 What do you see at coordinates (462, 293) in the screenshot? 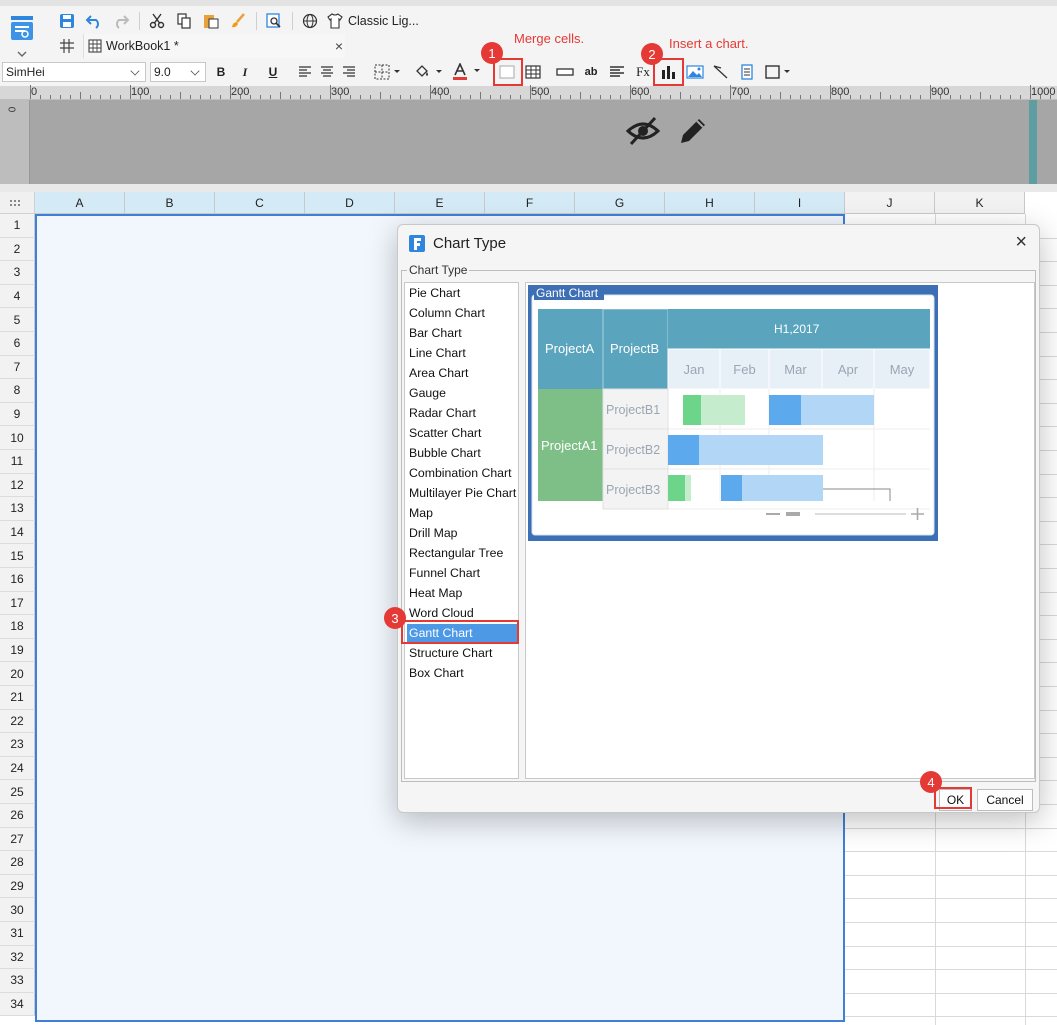
I see `chart-type-item-pie-chart: Pie Chart` at bounding box center [462, 293].